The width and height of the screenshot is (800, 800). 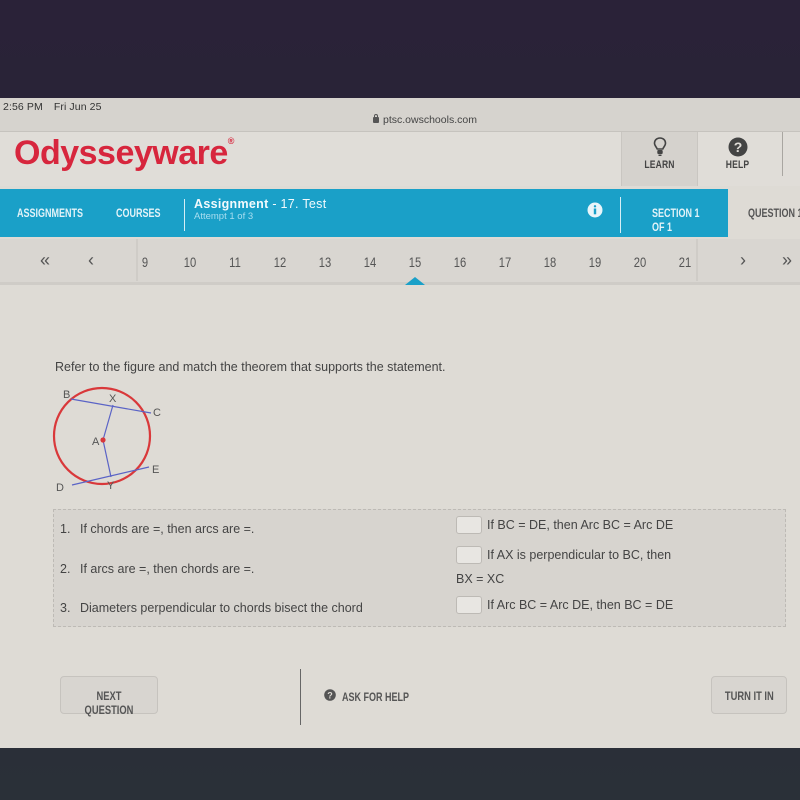 I want to click on statement-number: 1., so click(x=65, y=529).